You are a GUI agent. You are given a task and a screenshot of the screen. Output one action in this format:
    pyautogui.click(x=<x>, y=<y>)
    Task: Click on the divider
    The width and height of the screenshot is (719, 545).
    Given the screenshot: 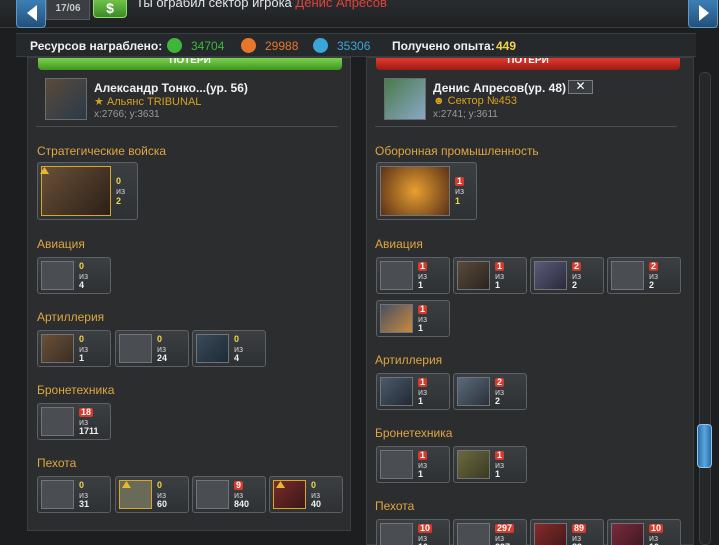 What is the action you would take?
    pyautogui.click(x=526, y=126)
    